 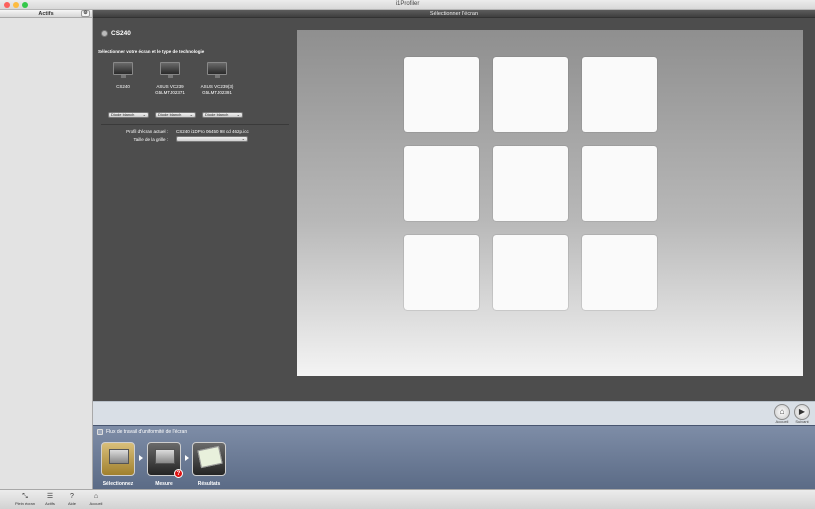 What do you see at coordinates (121, 33) in the screenshot?
I see `display-title-text: CS240` at bounding box center [121, 33].